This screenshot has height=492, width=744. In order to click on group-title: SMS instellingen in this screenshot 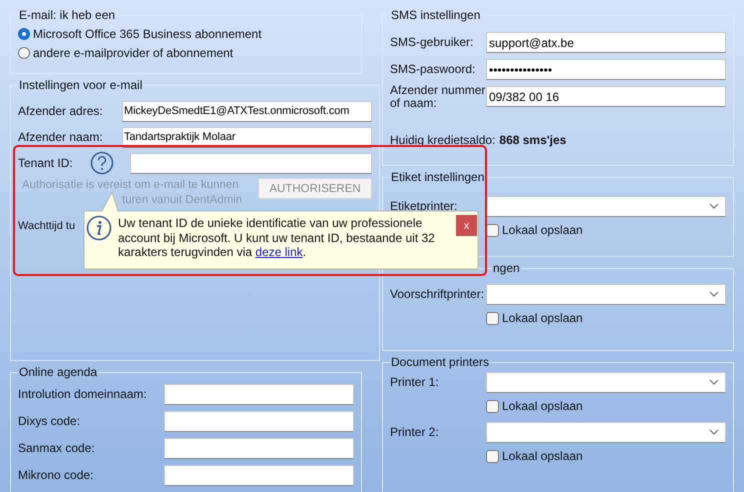, I will do `click(436, 15)`.